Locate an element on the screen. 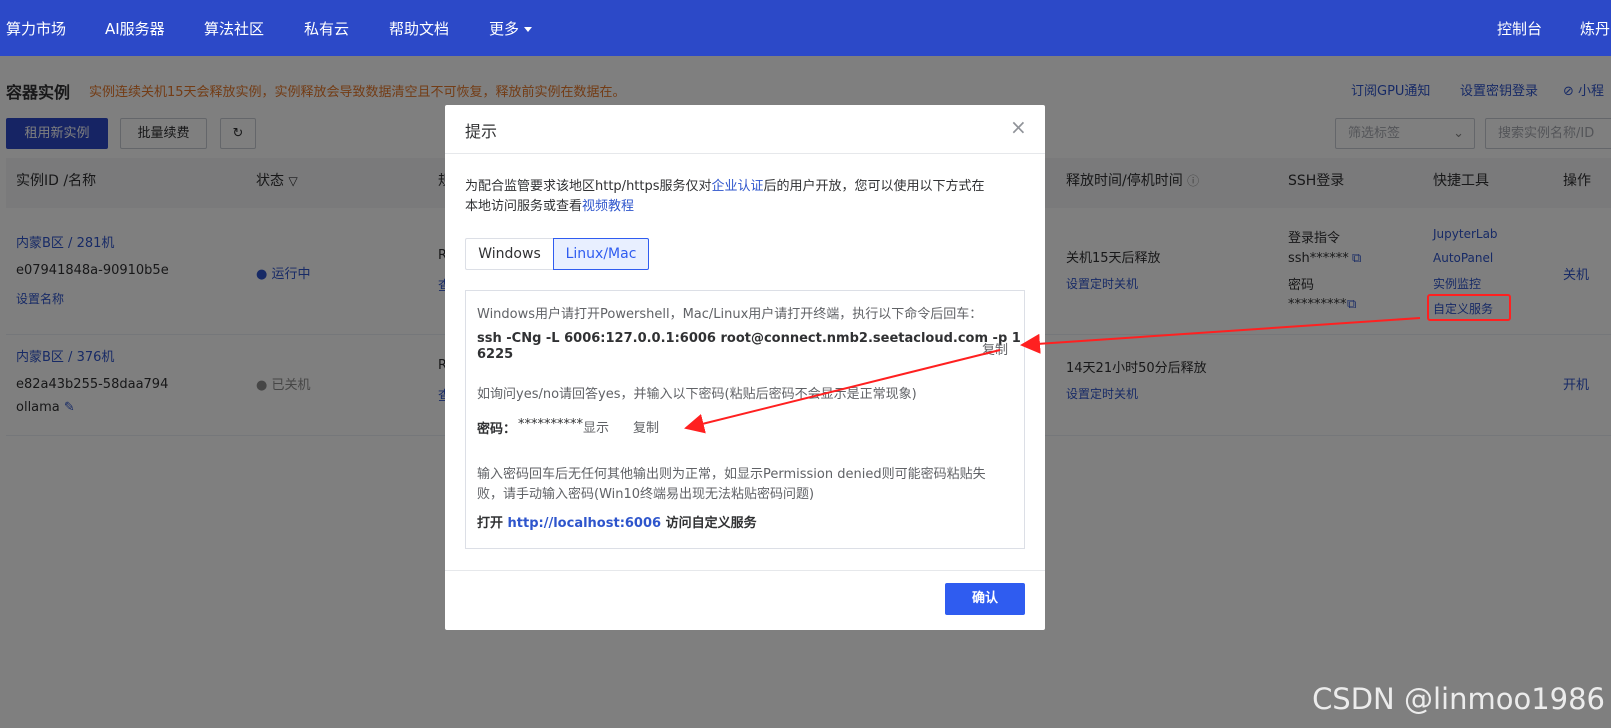  annotation-arrows is located at coordinates (1052, 375).